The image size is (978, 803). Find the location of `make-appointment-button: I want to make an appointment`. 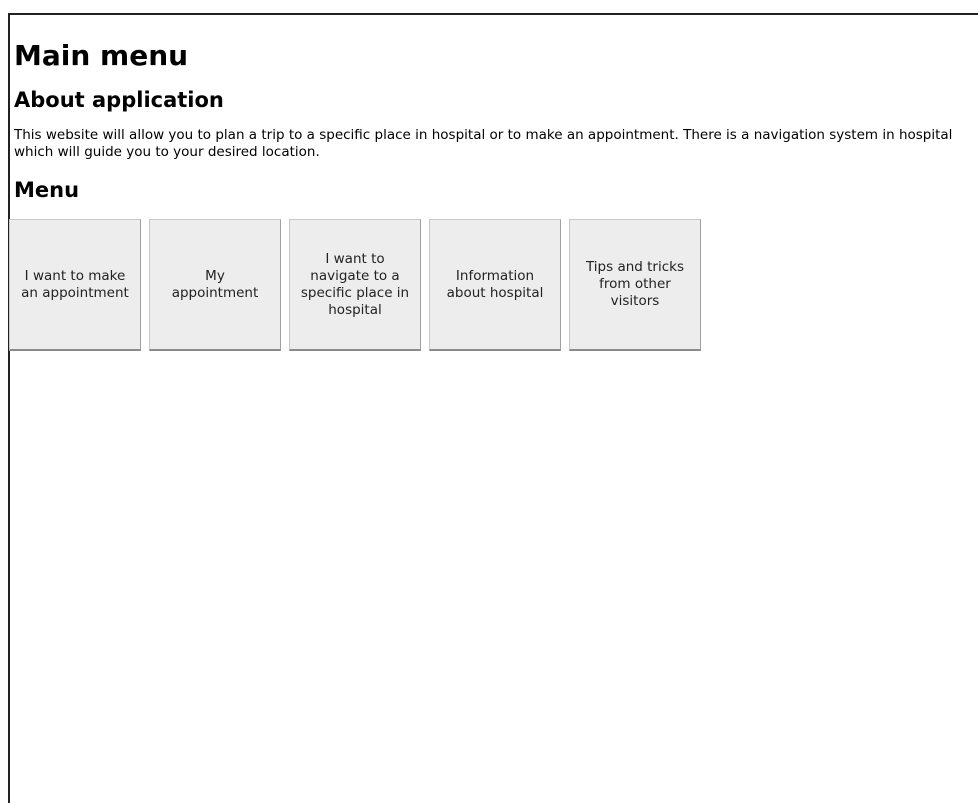

make-appointment-button: I want to make an appointment is located at coordinates (75, 285).